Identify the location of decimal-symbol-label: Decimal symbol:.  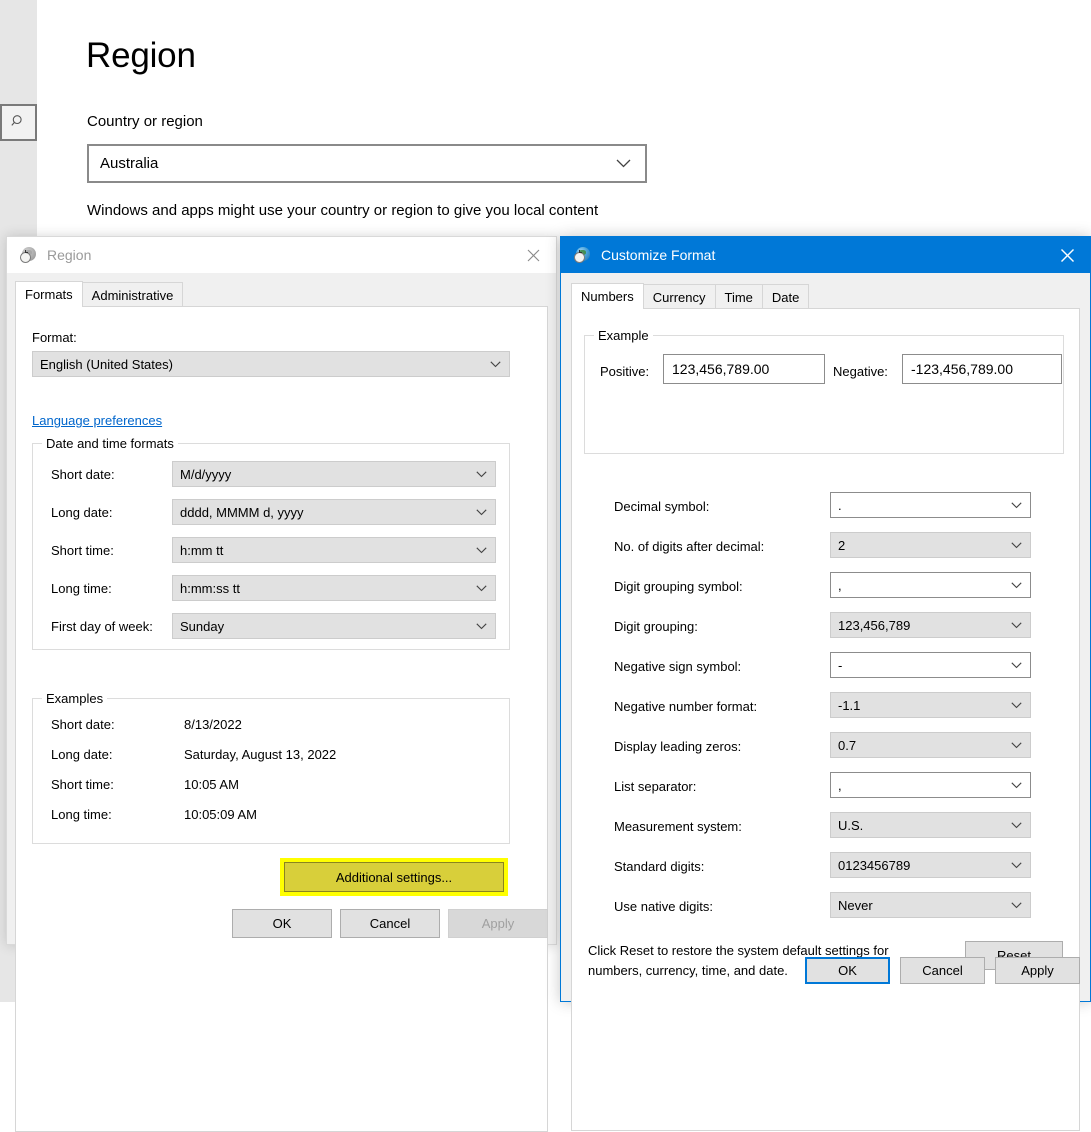
(662, 506).